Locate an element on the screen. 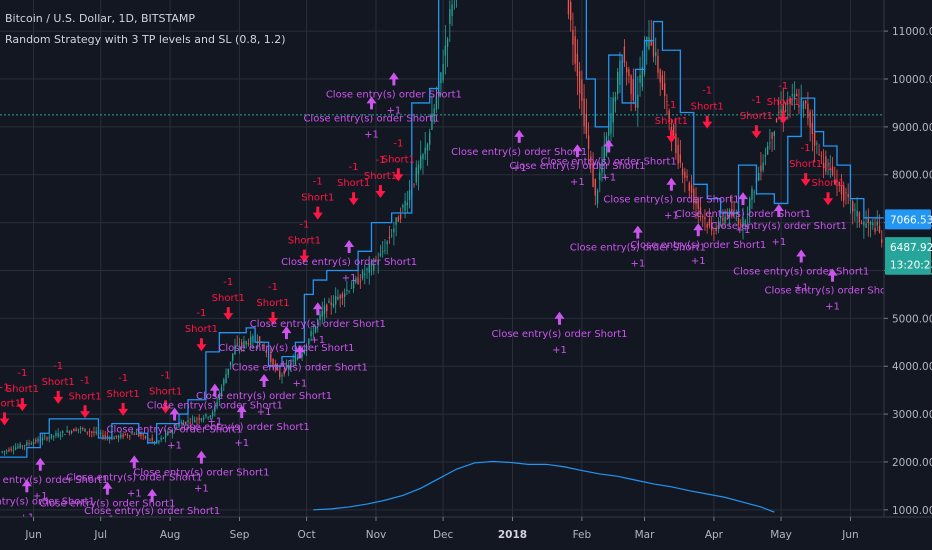  price-tags: 7066.53 6487.92 13:20:21 is located at coordinates (908, 242).